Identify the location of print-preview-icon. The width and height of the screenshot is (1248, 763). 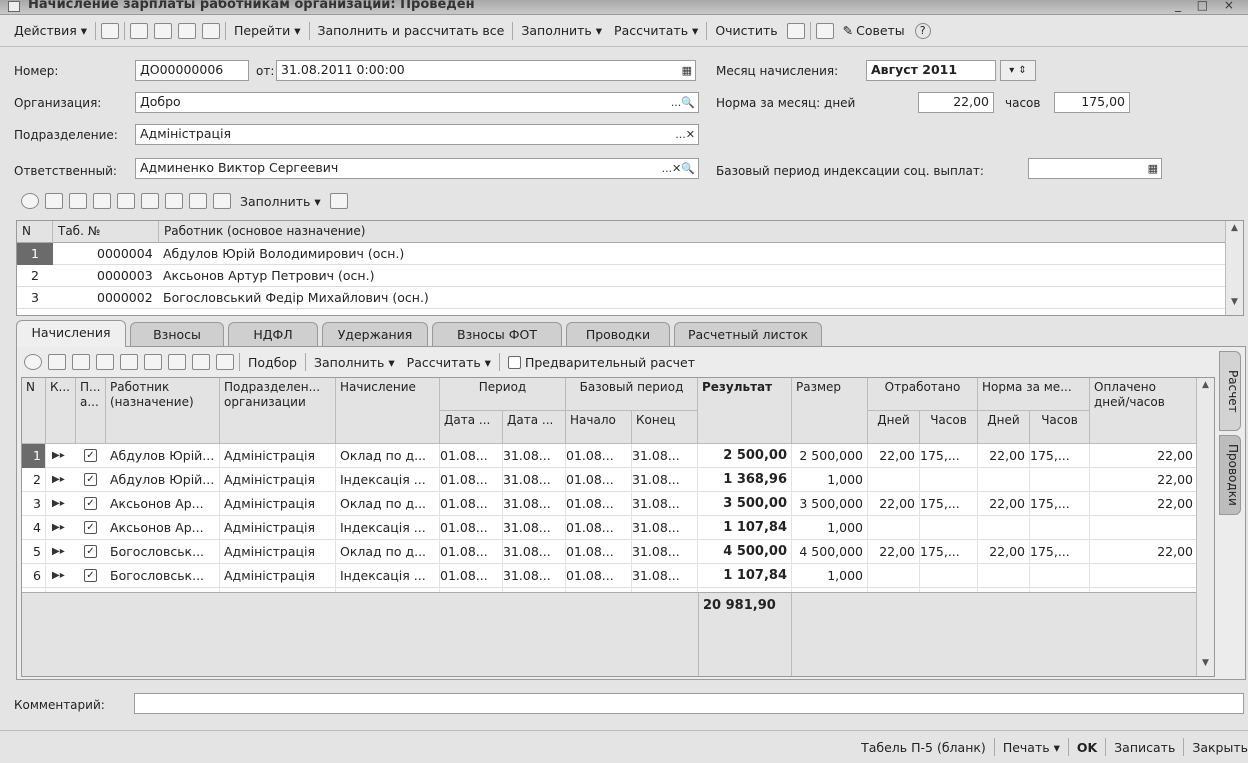
(187, 30).